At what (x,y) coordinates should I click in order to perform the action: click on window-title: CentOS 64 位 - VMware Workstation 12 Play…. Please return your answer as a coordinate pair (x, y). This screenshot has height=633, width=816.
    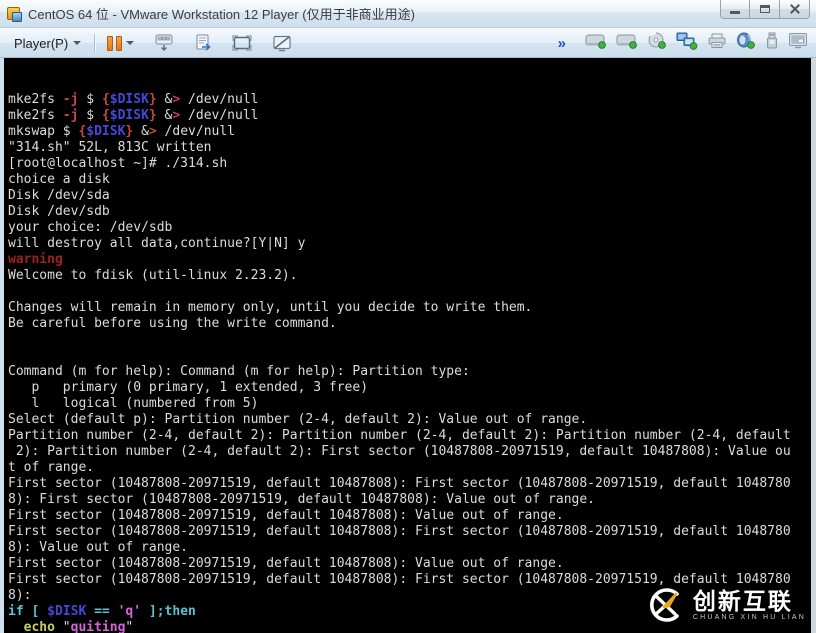
    Looking at the image, I should click on (221, 14).